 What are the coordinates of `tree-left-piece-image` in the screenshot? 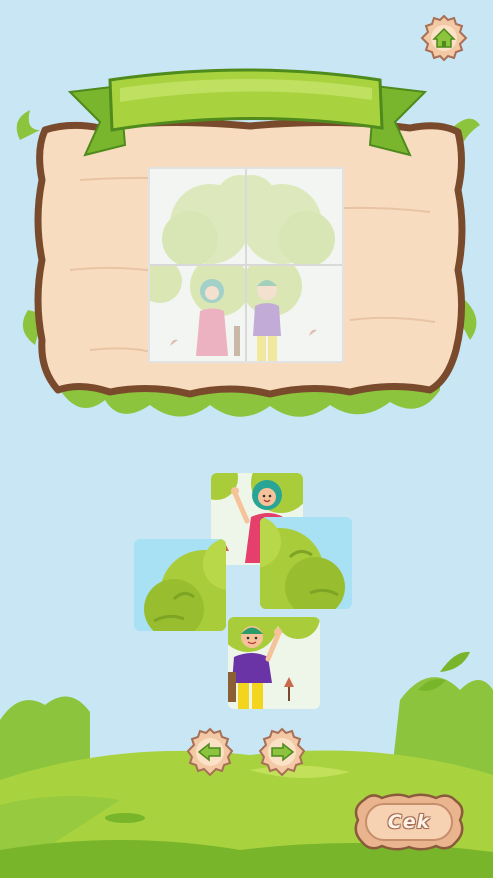 It's located at (180, 585).